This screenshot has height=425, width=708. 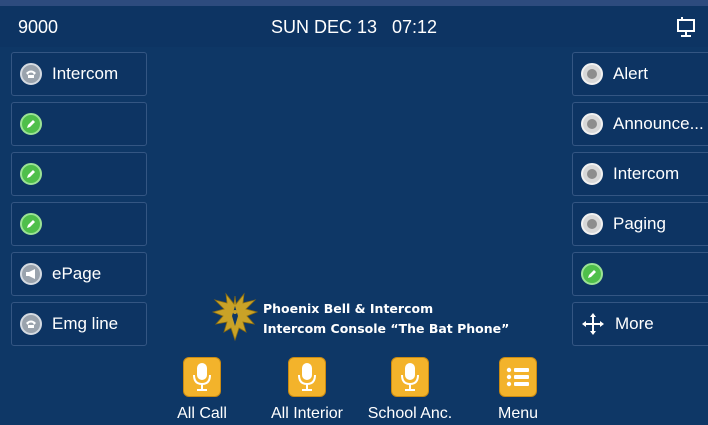 What do you see at coordinates (85, 323) in the screenshot?
I see `line-key-label: Emg line` at bounding box center [85, 323].